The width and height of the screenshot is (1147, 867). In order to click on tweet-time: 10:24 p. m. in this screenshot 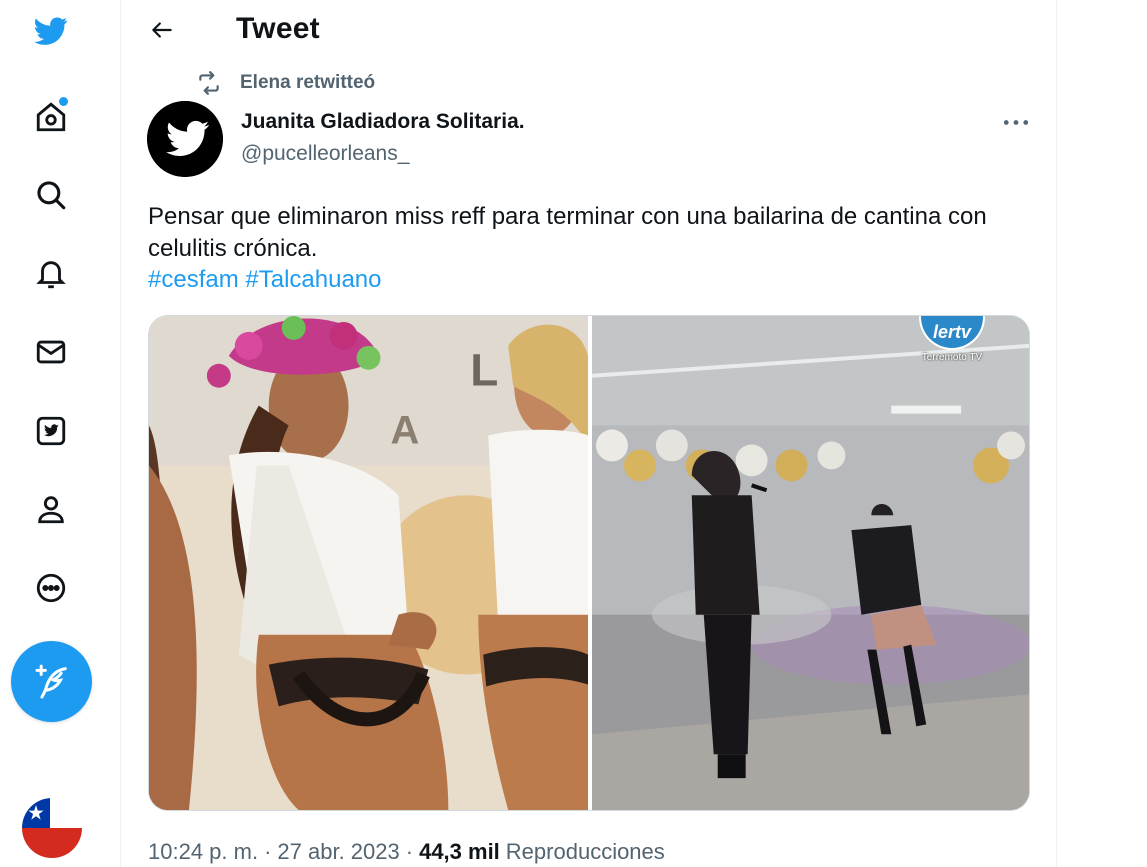, I will do `click(203, 852)`.